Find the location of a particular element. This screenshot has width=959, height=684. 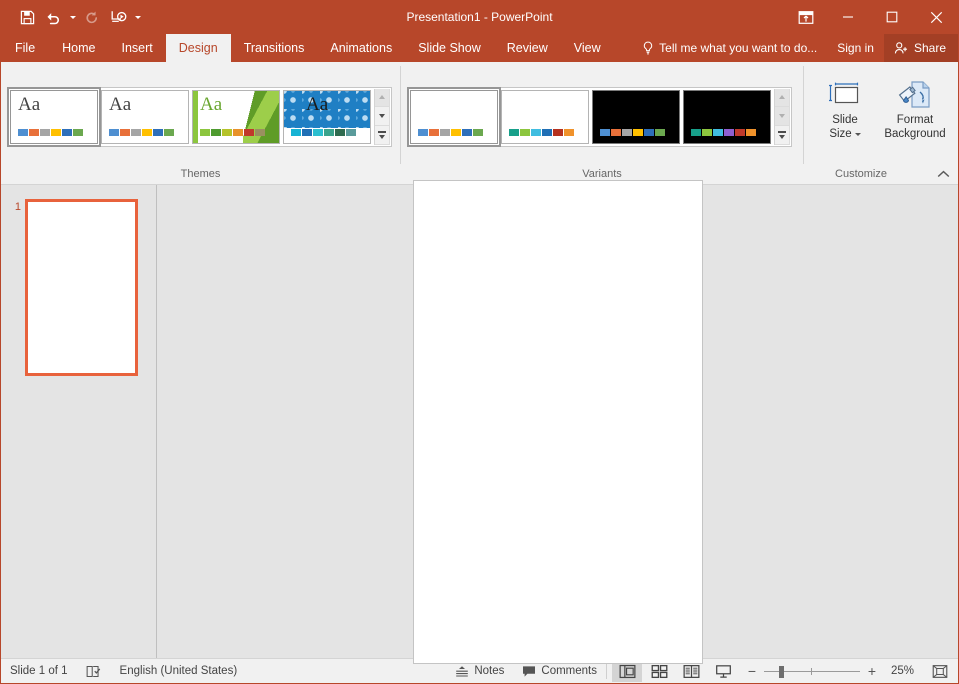

tab-home: Home is located at coordinates (78, 48).